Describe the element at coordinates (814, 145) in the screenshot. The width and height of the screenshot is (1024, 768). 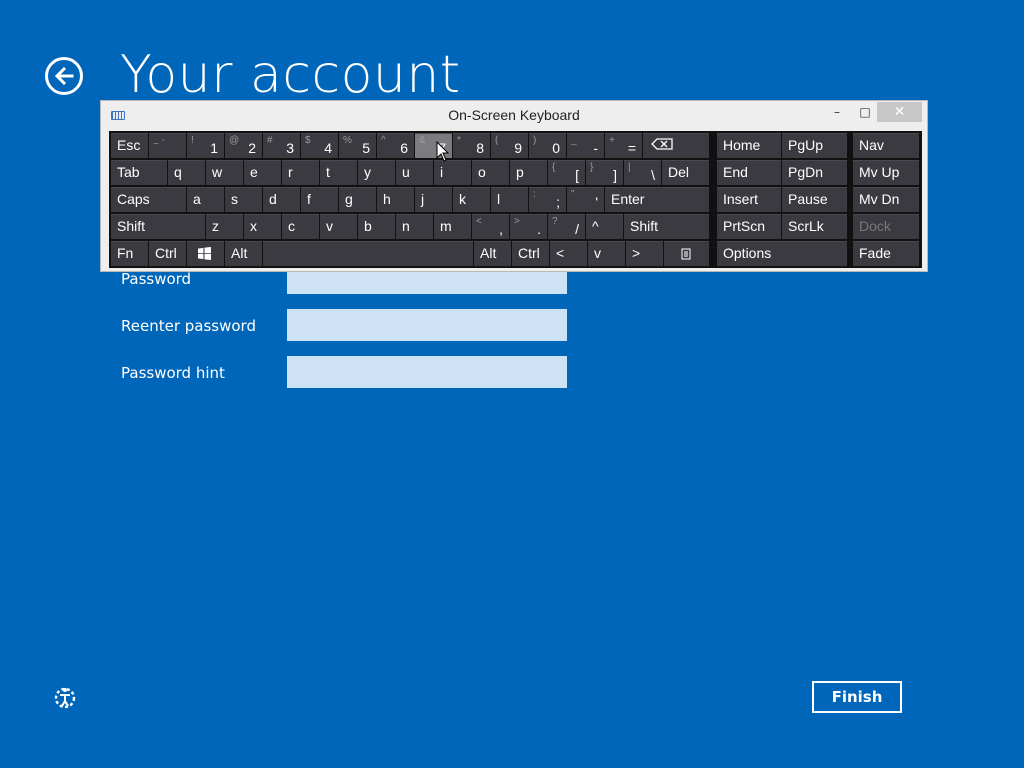
I see `key-pgup: PgUp` at that location.